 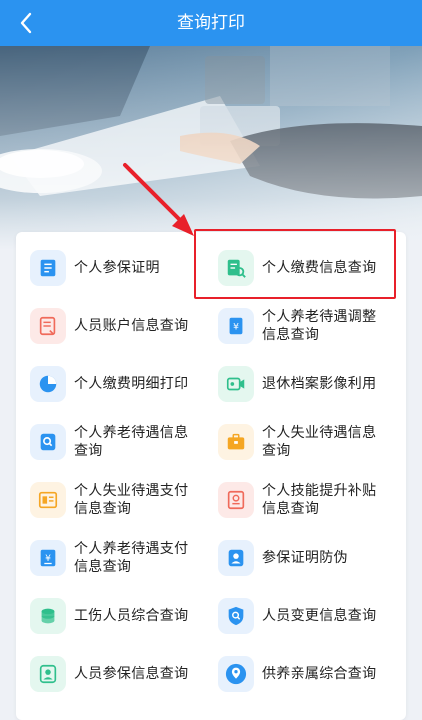 I want to click on menu-item: 人员变更信息查询, so click(x=308, y=616).